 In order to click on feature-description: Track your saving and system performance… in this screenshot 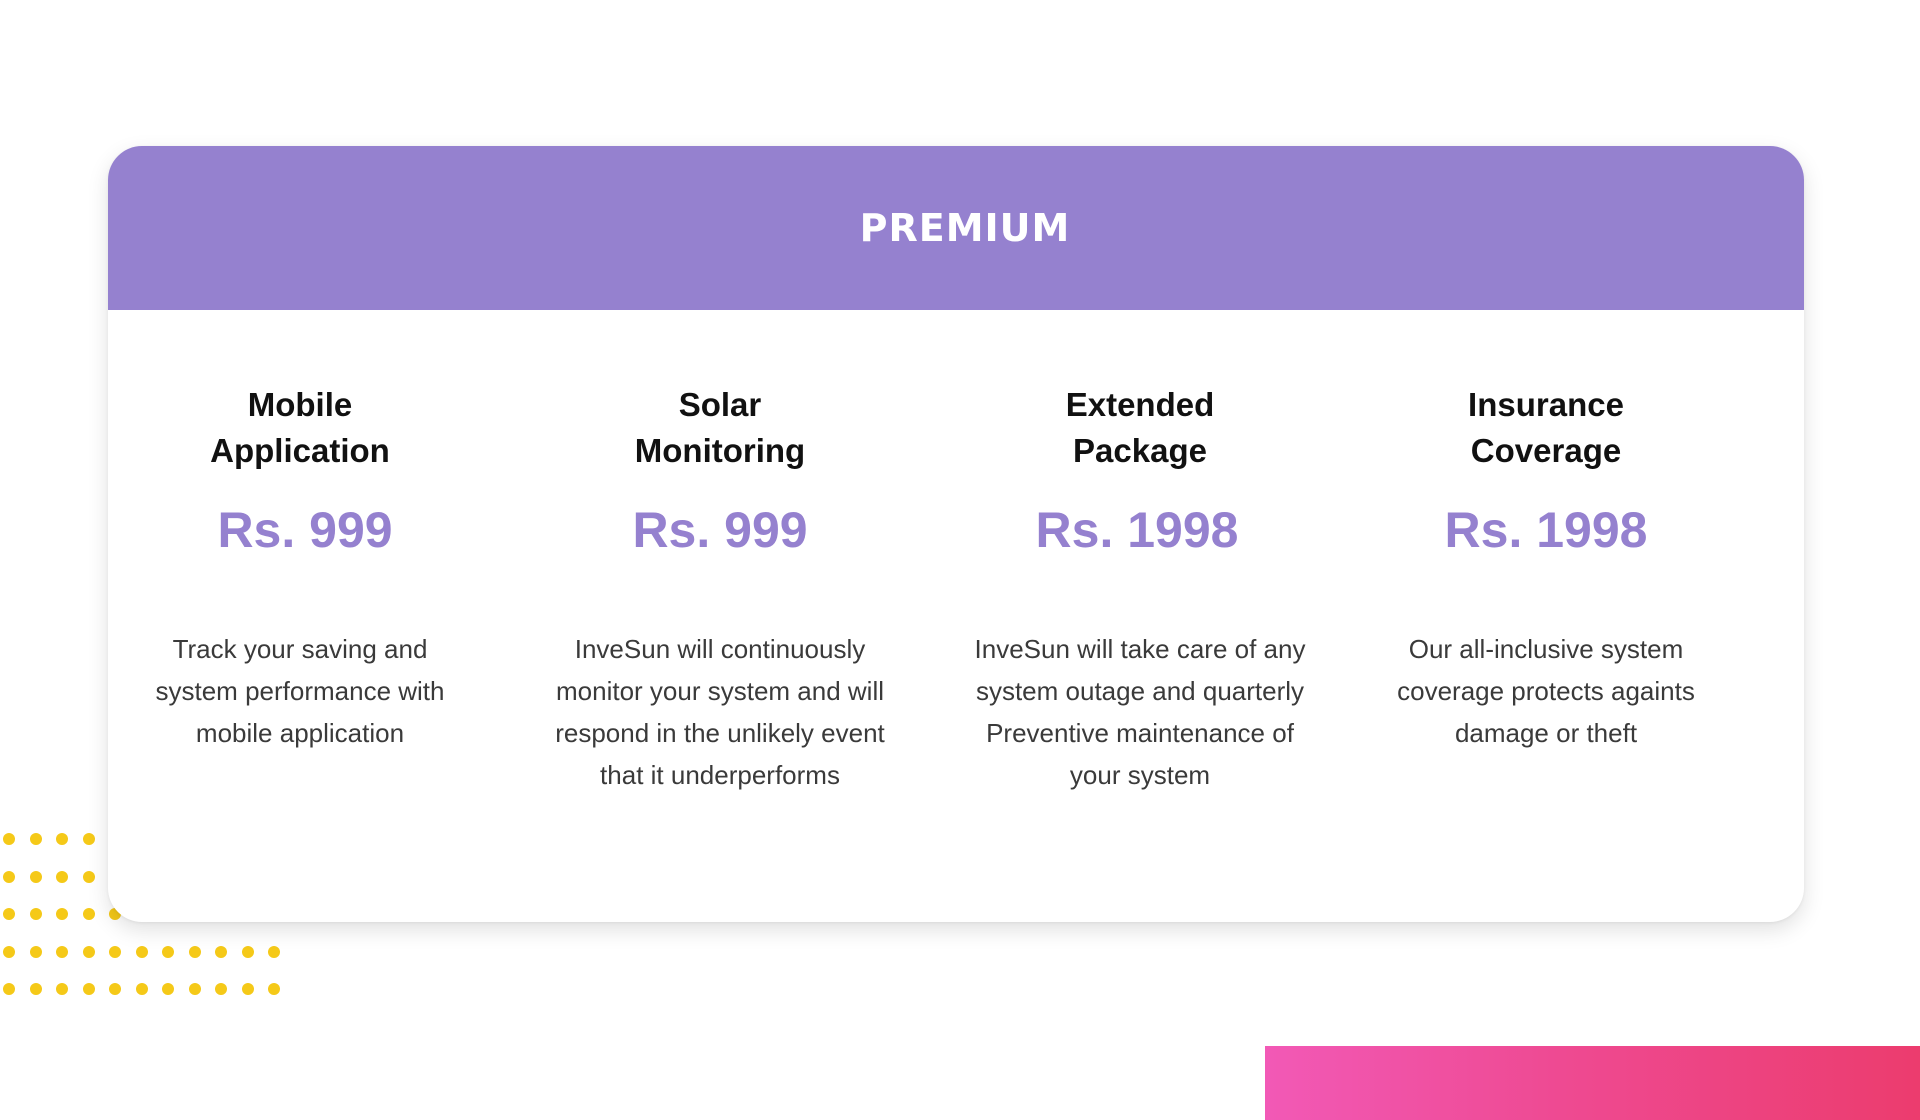, I will do `click(300, 691)`.